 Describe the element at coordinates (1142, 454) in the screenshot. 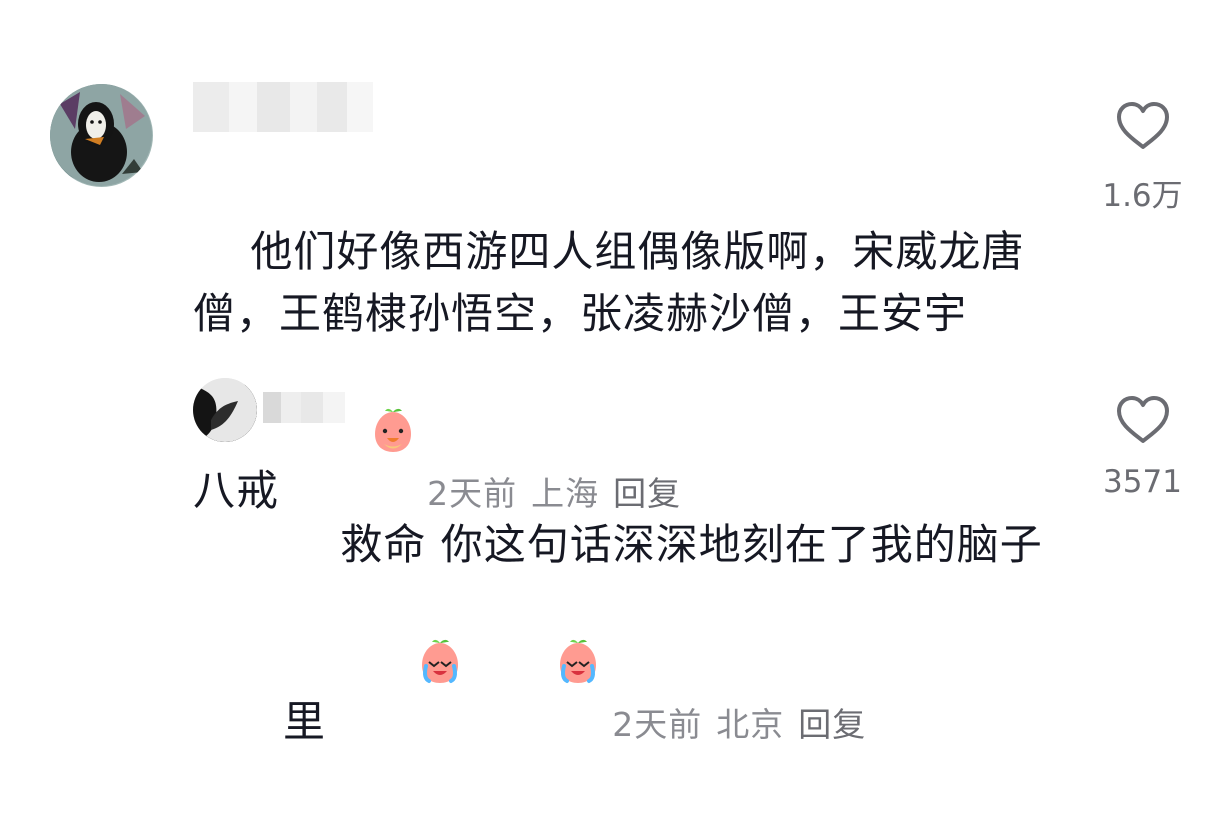

I see `like-button: 3571` at that location.